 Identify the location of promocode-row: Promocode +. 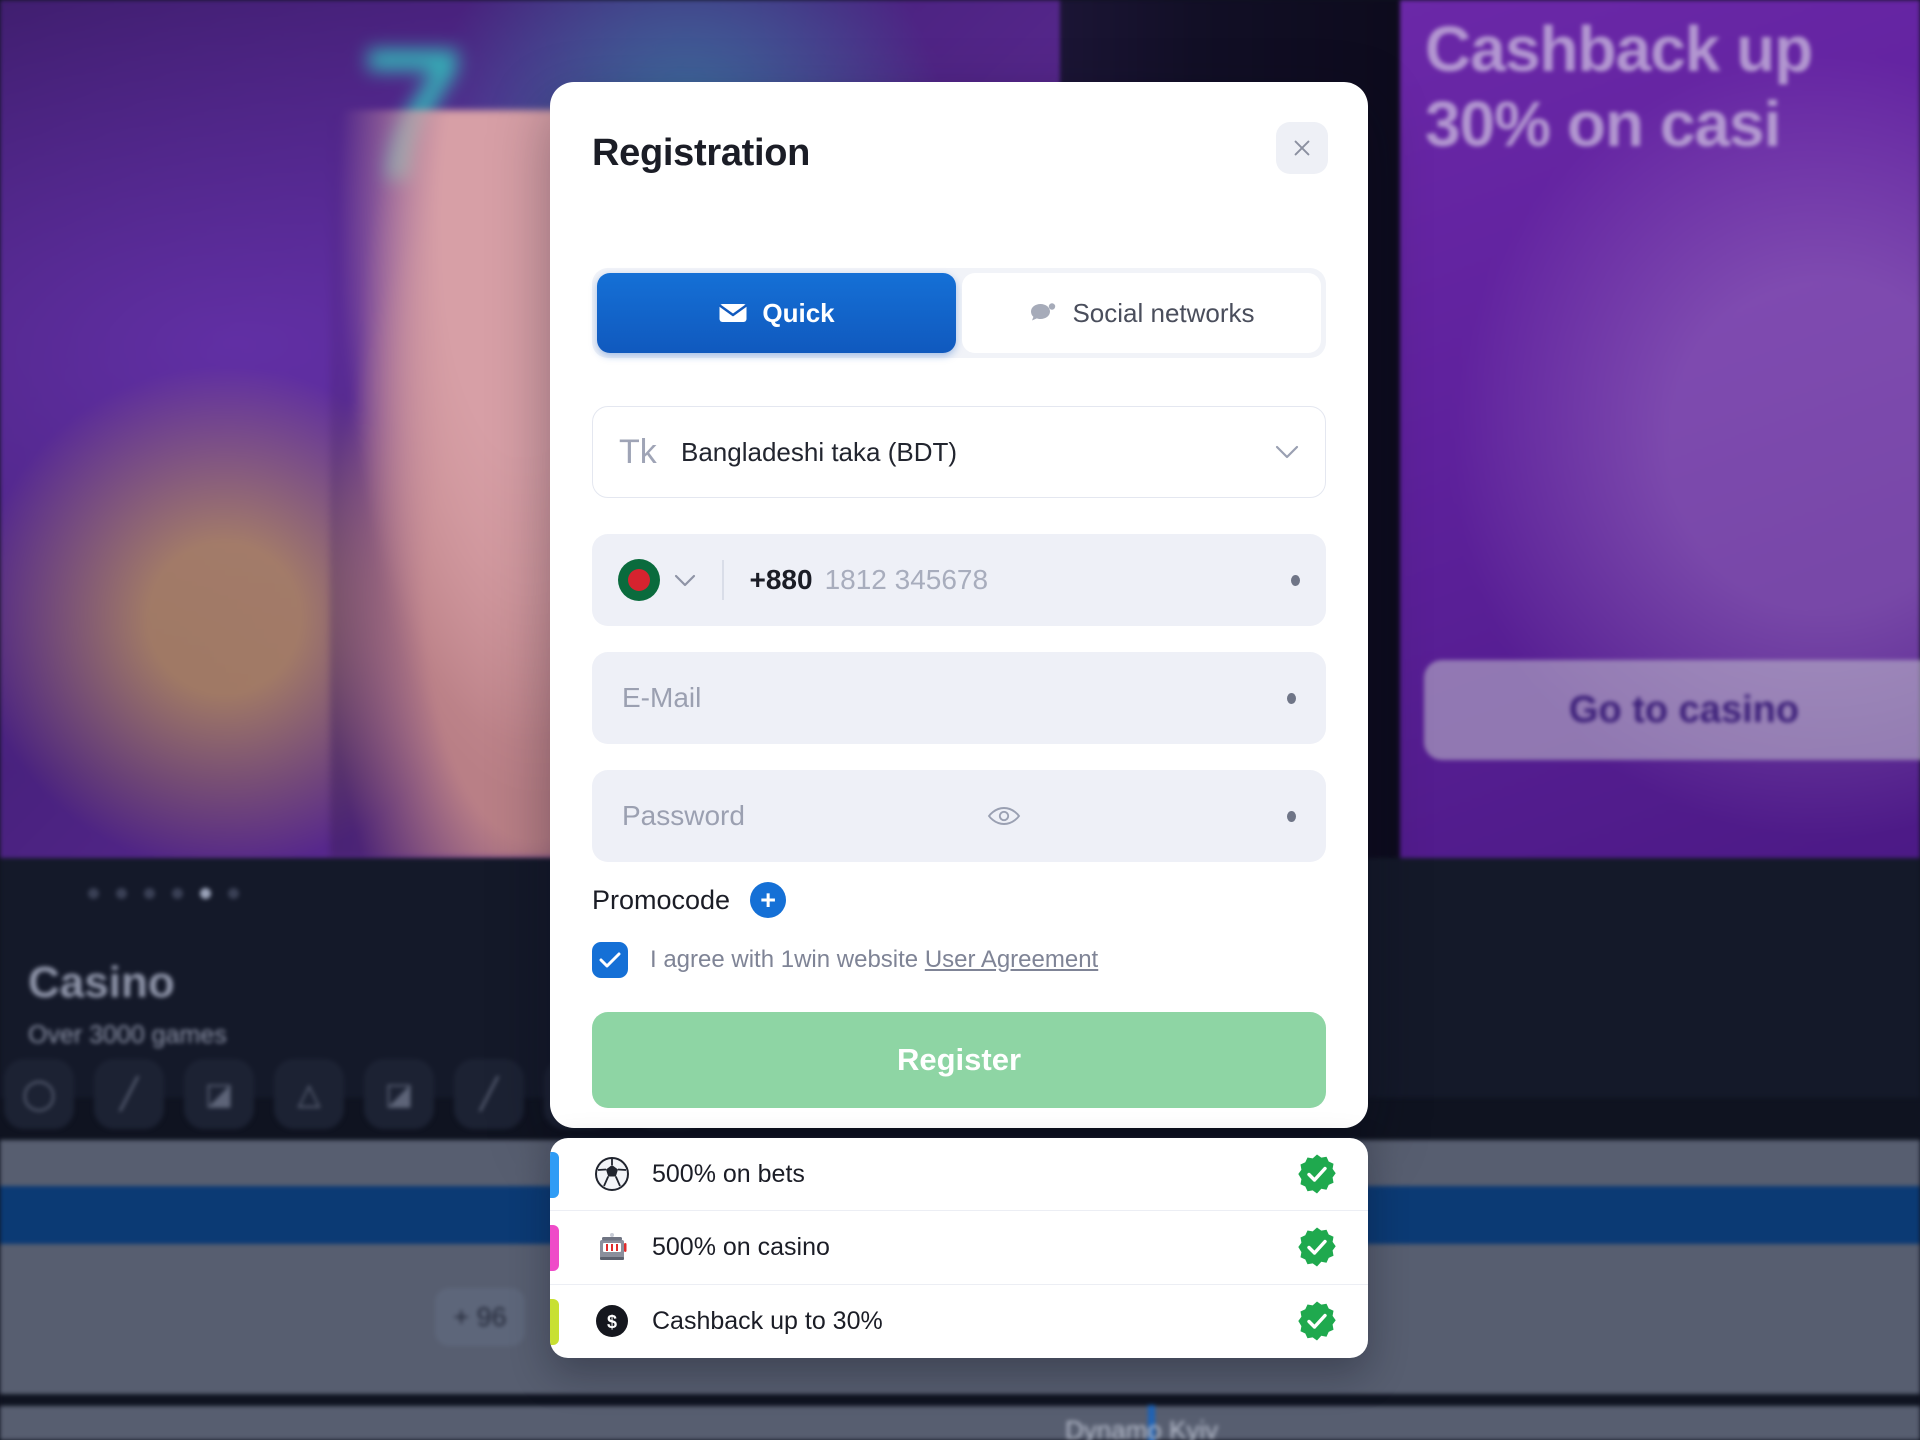
(689, 900).